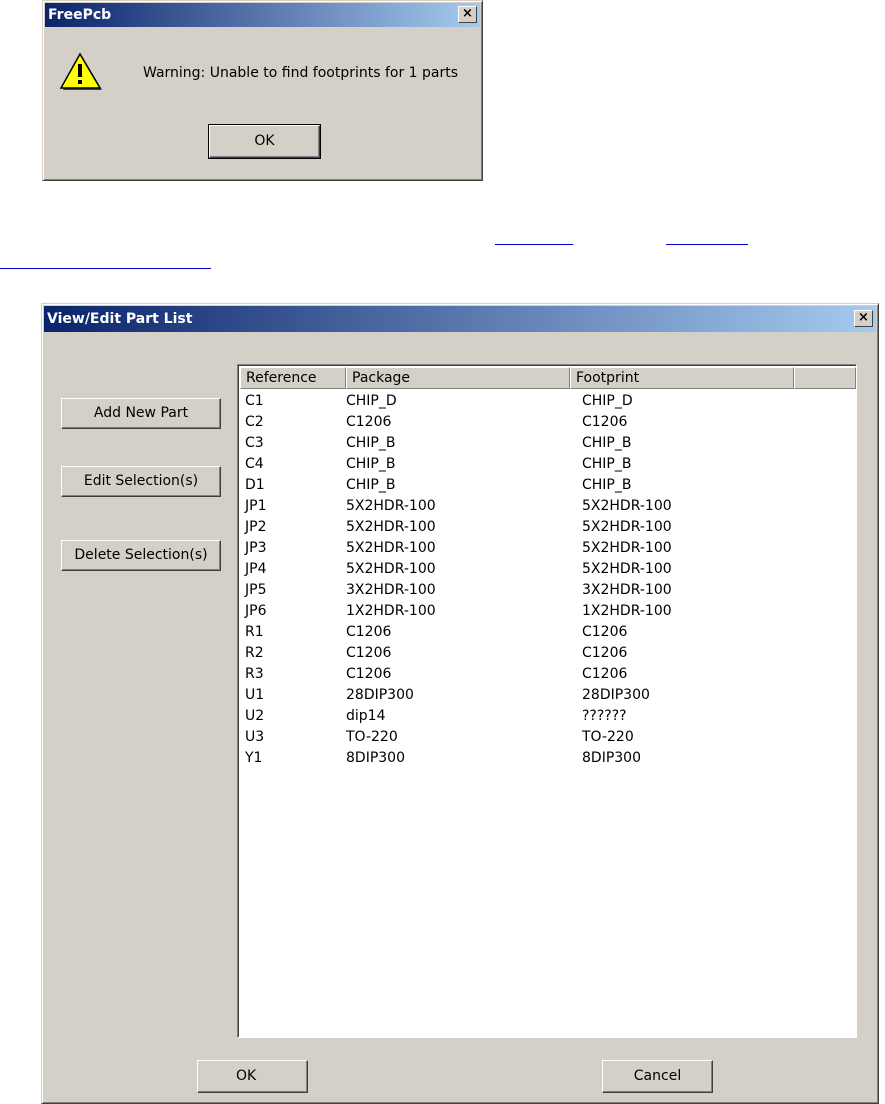 The width and height of the screenshot is (885, 1104). What do you see at coordinates (375, 758) in the screenshot?
I see `cell-package: 8DIP300` at bounding box center [375, 758].